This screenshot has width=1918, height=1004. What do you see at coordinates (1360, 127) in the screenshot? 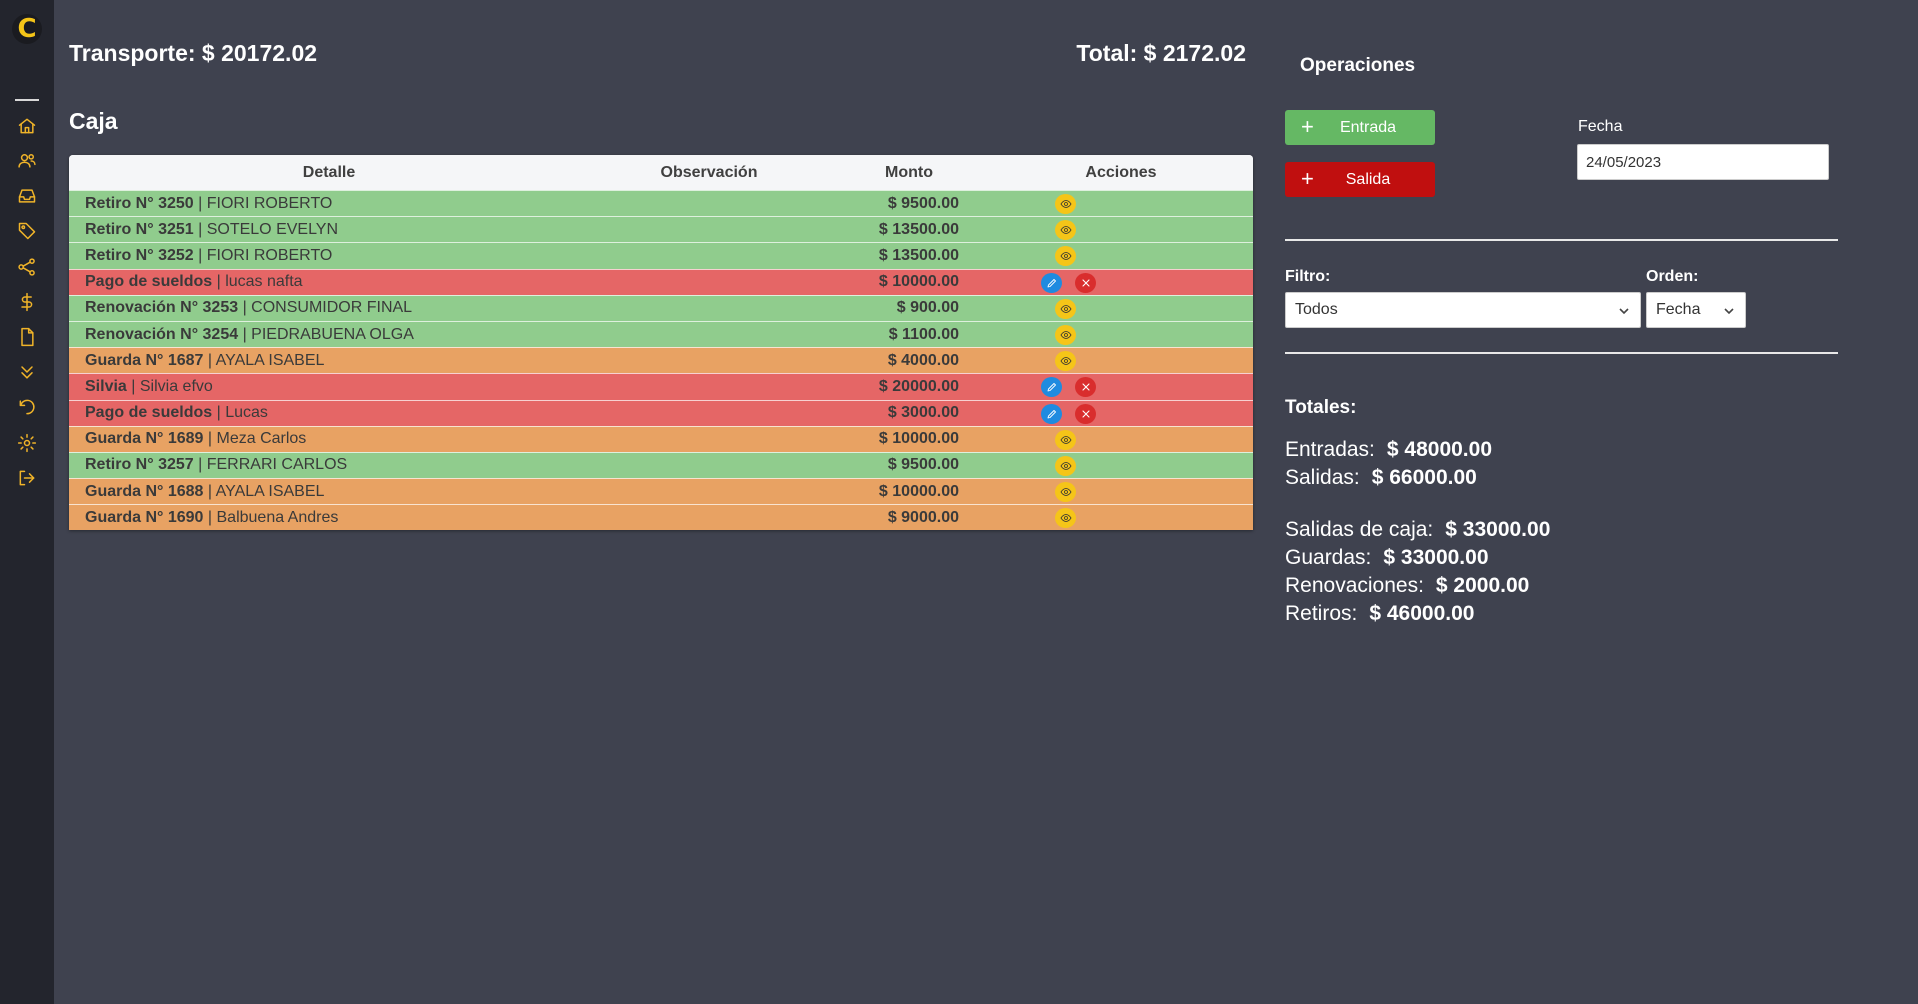
I see `entrada-button: + Entrada` at bounding box center [1360, 127].